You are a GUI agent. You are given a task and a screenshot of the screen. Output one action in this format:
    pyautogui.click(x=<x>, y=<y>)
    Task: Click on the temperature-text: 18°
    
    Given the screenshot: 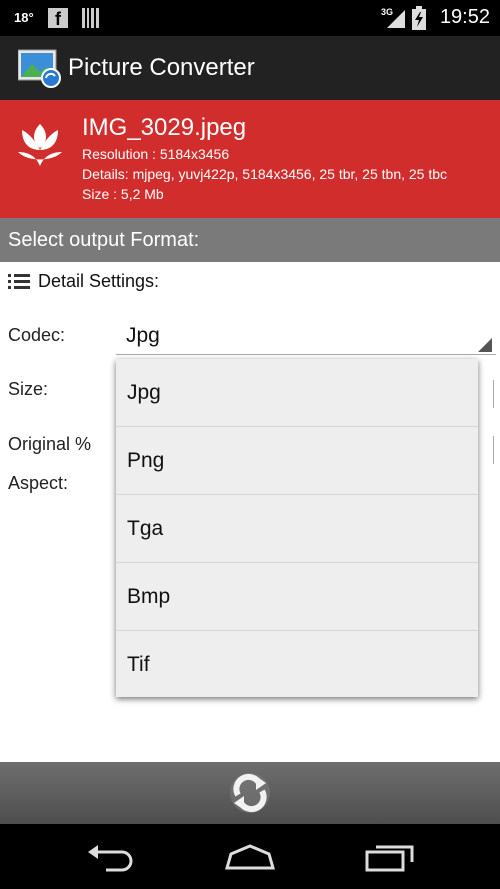 What is the action you would take?
    pyautogui.click(x=24, y=17)
    